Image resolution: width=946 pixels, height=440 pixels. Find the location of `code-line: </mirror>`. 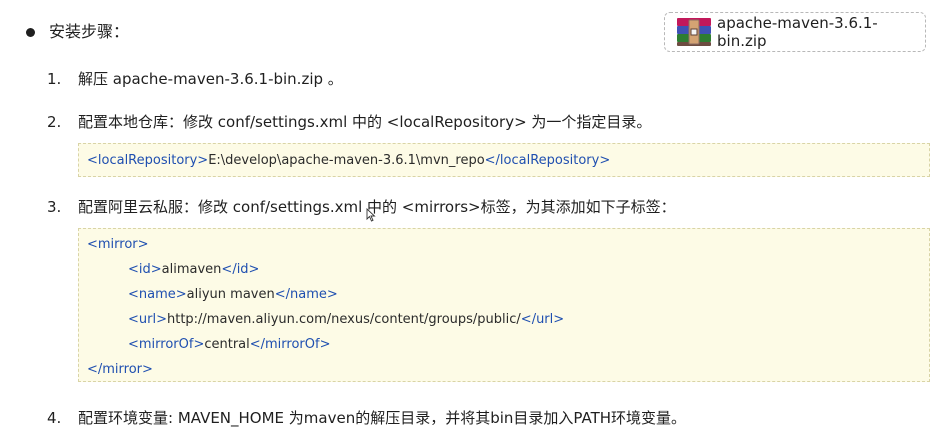

code-line: </mirror> is located at coordinates (508, 369).